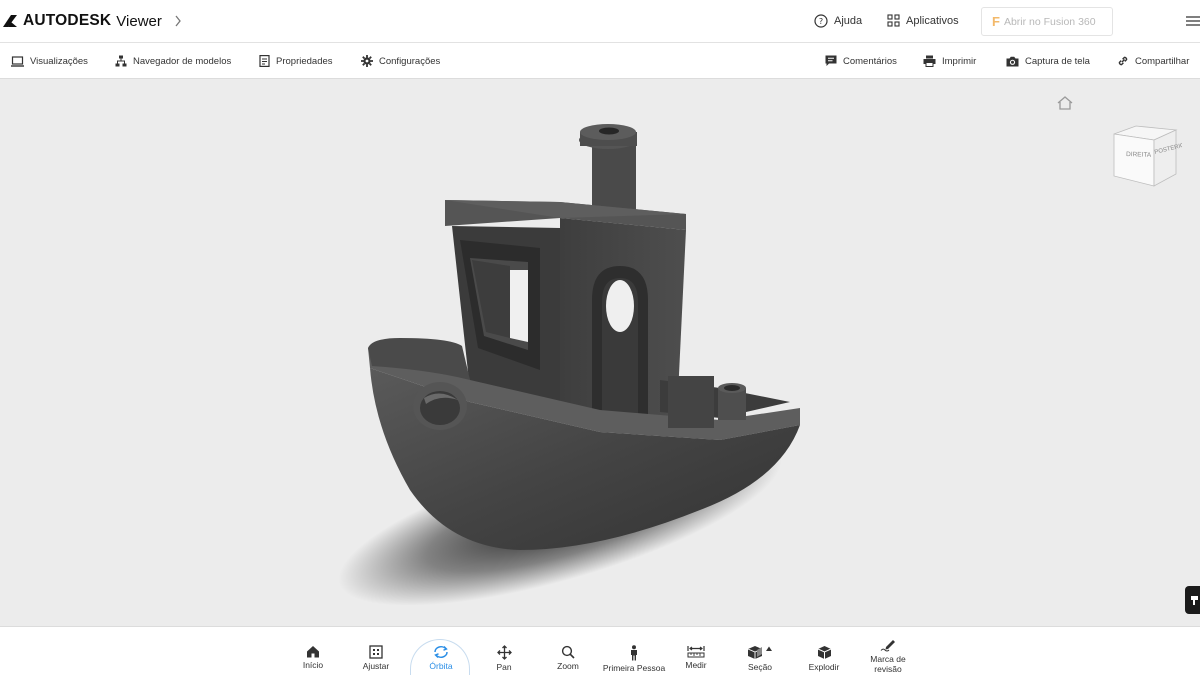 The height and width of the screenshot is (675, 1200). What do you see at coordinates (888, 664) in the screenshot?
I see `tool-markup-label: Marca de revisão` at bounding box center [888, 664].